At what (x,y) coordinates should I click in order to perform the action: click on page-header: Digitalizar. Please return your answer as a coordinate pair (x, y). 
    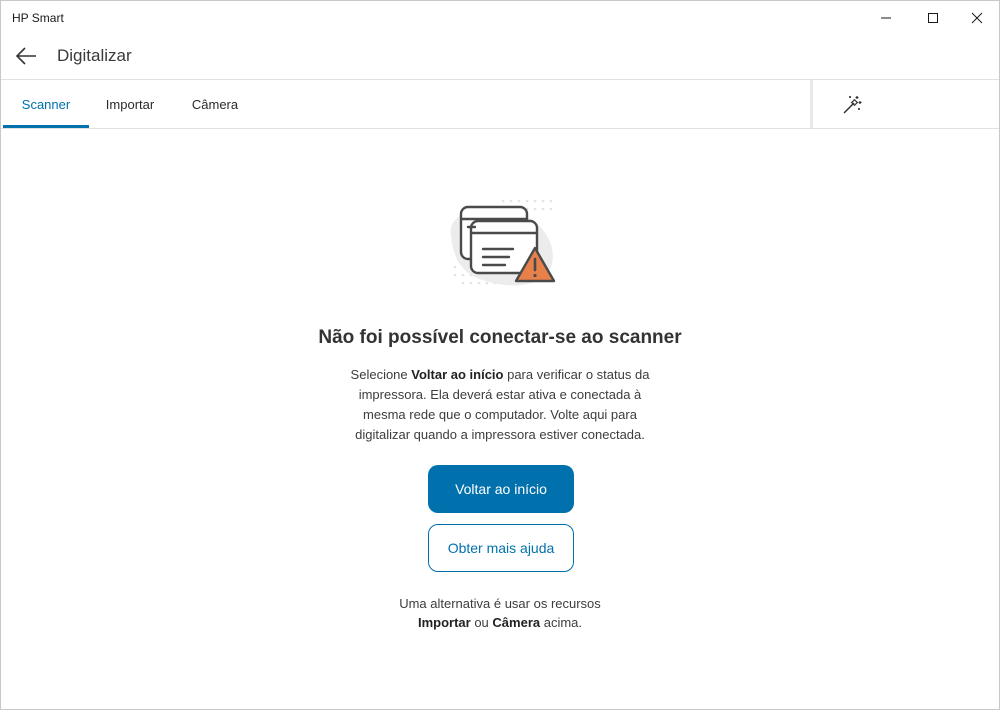
    Looking at the image, I should click on (500, 57).